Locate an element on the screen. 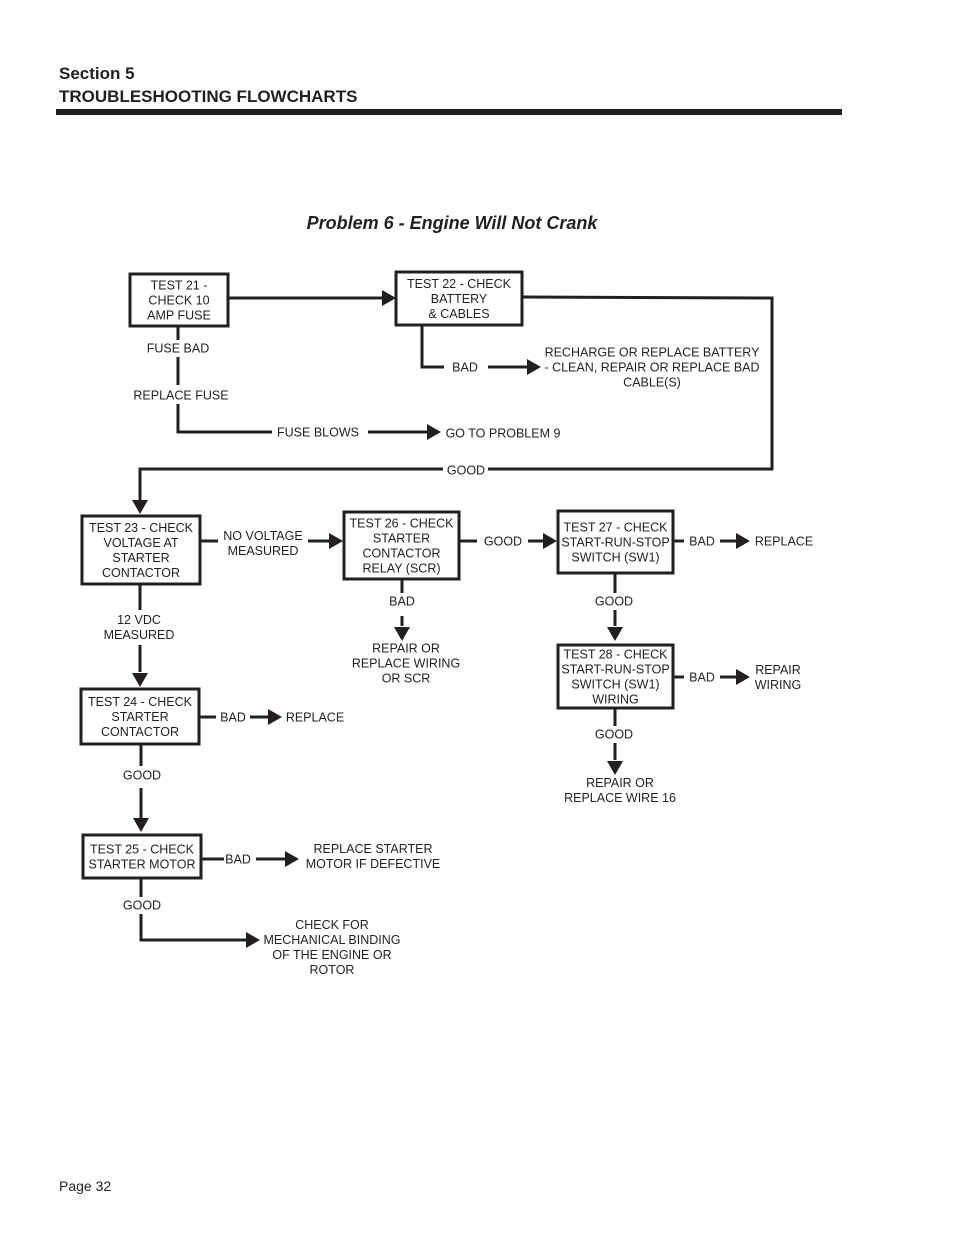 Image resolution: width=954 pixels, height=1235 pixels. test24-text-line: TEST 24 - CHECK is located at coordinates (140, 702).